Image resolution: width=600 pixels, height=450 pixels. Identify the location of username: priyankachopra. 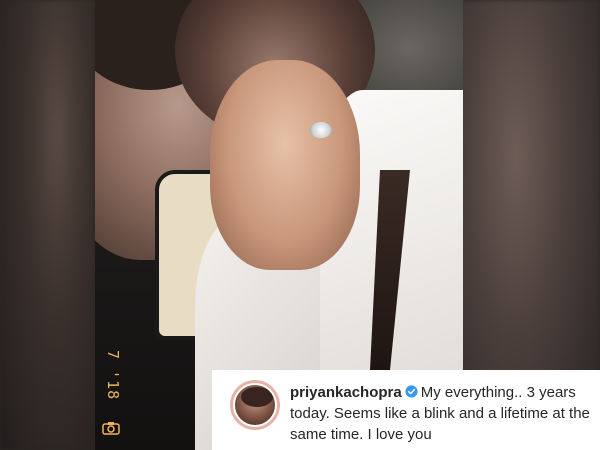
(346, 392).